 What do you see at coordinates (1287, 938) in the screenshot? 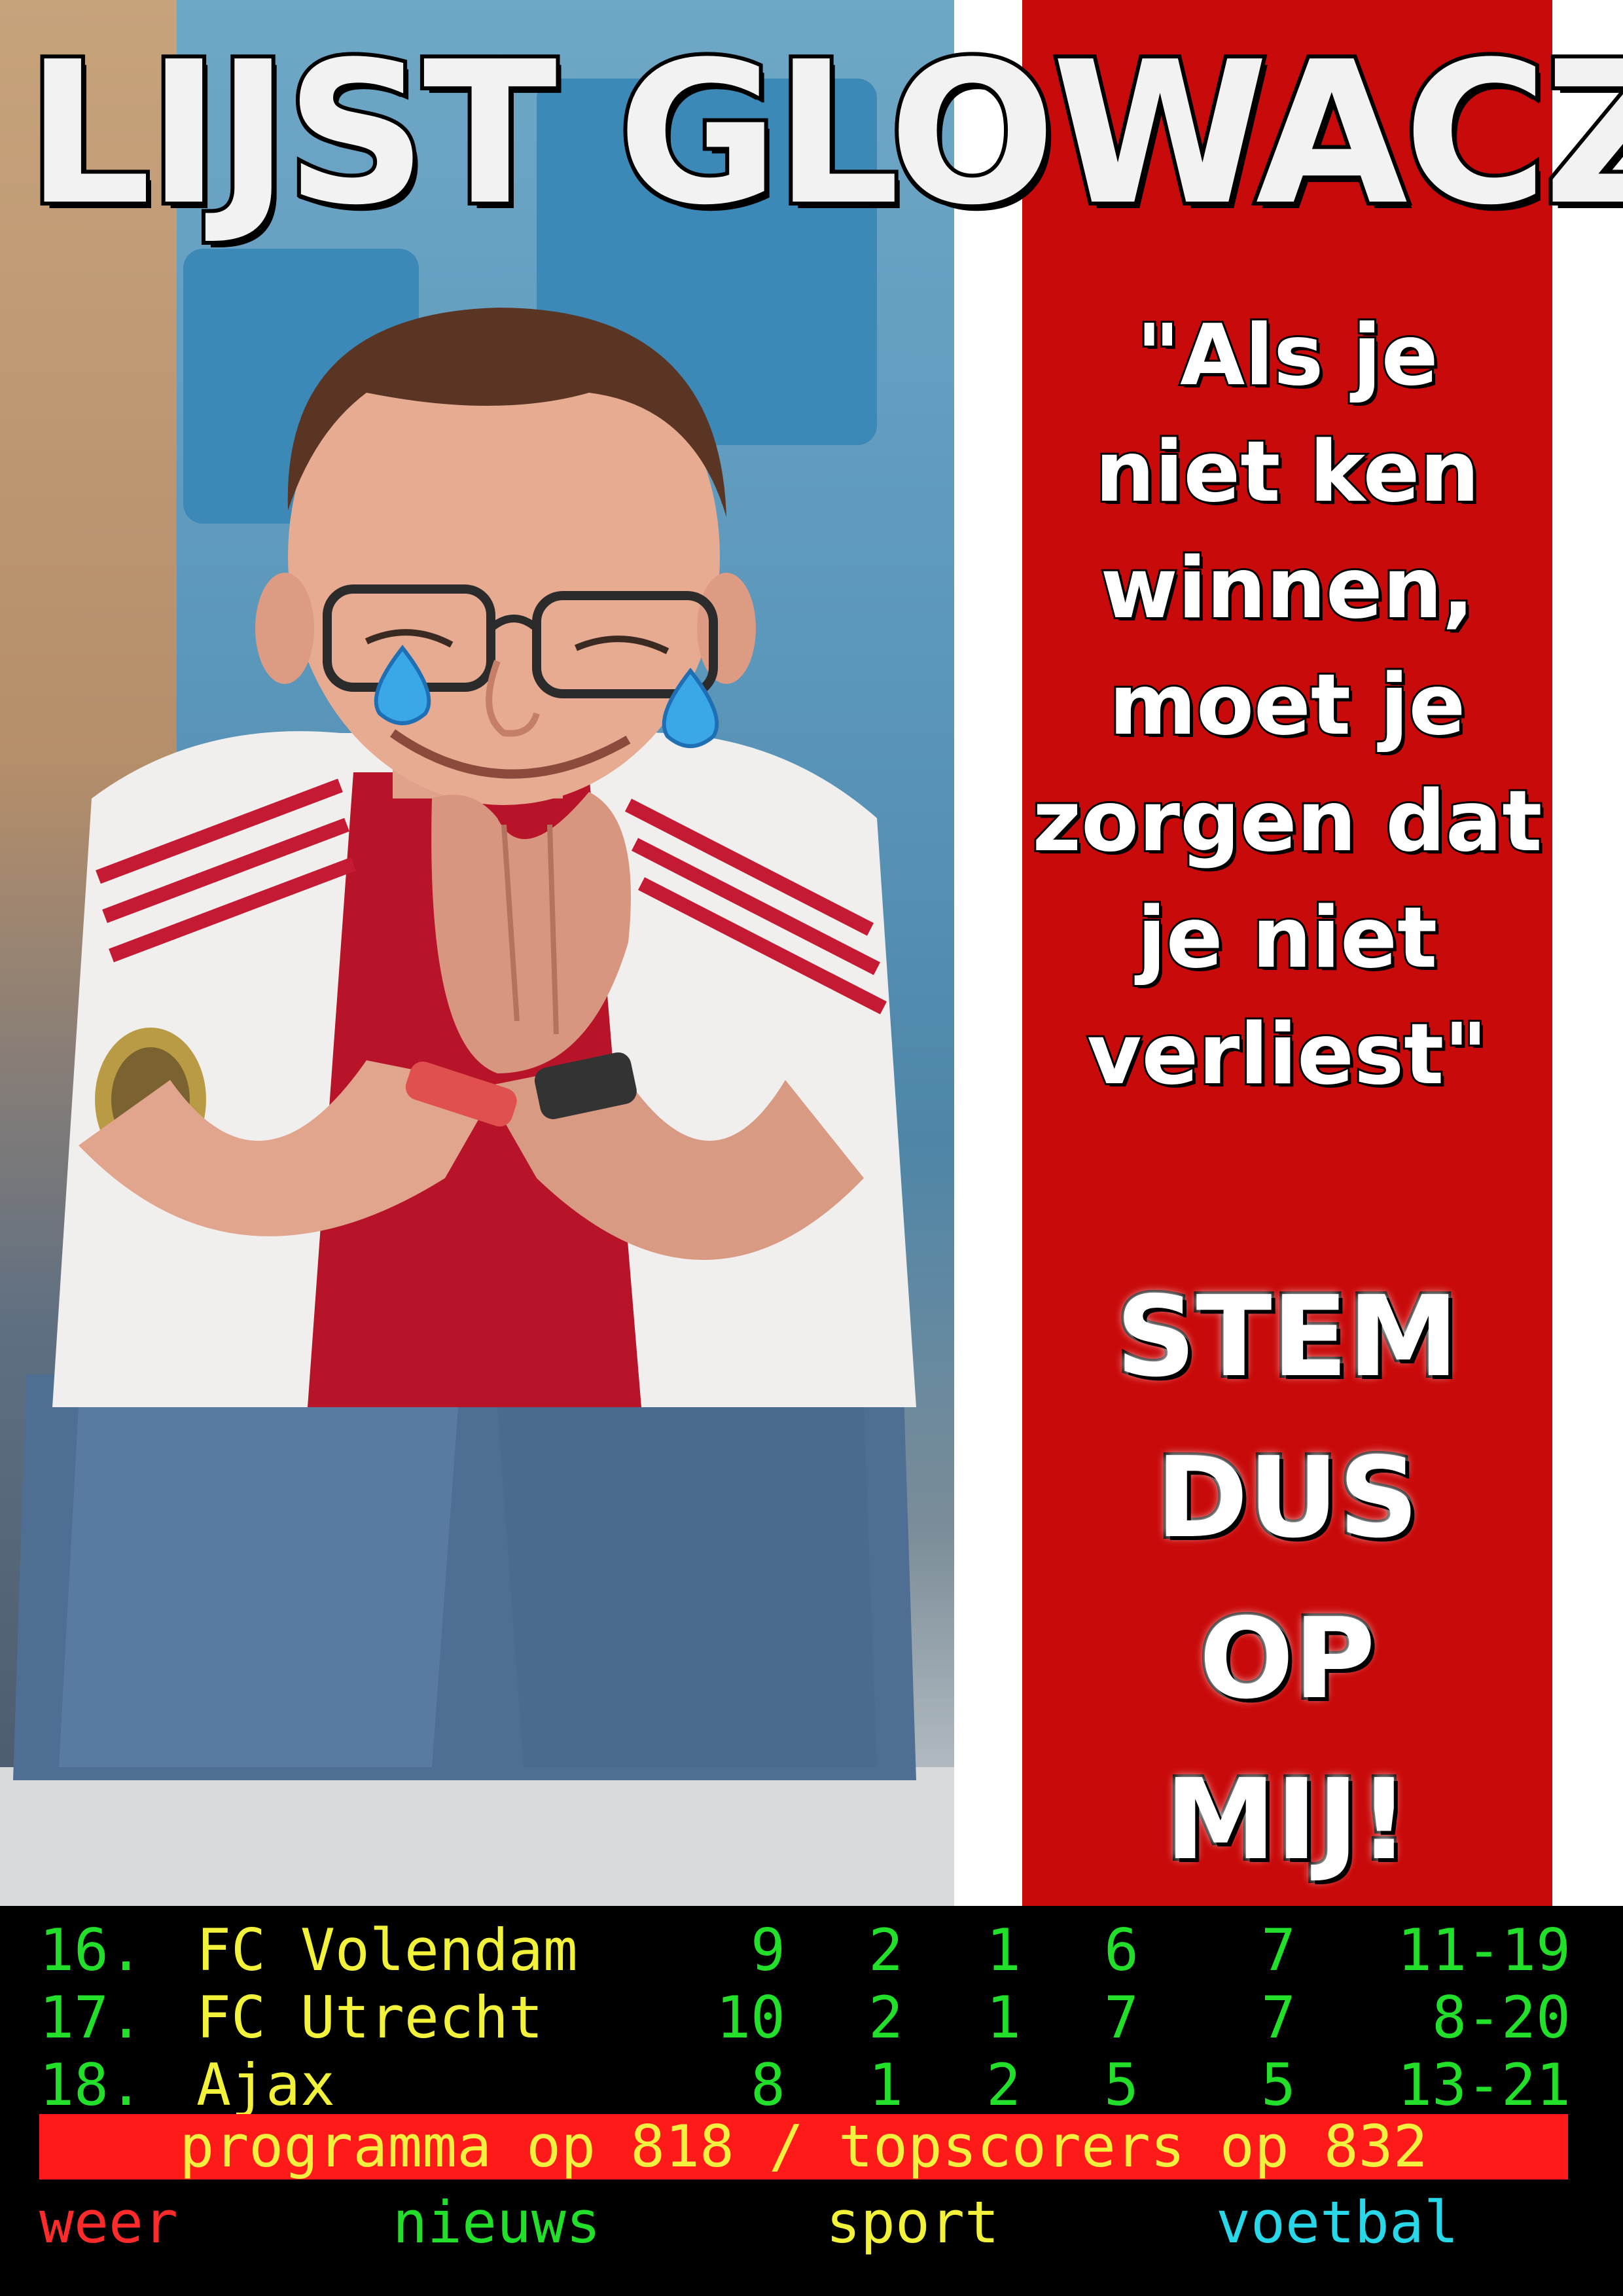
I see `quote-line: je niet` at bounding box center [1287, 938].